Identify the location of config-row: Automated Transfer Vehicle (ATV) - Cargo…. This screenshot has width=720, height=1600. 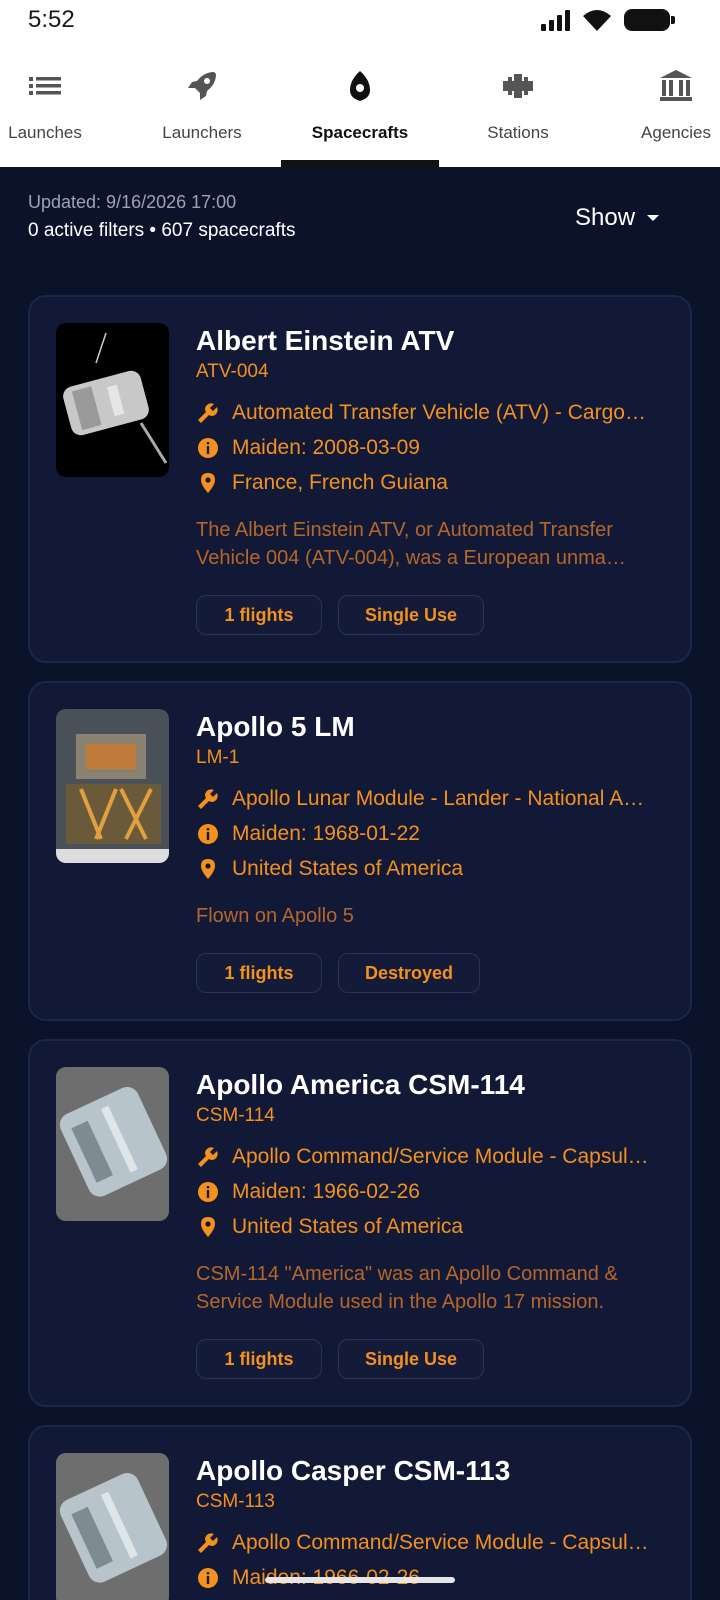
(431, 413).